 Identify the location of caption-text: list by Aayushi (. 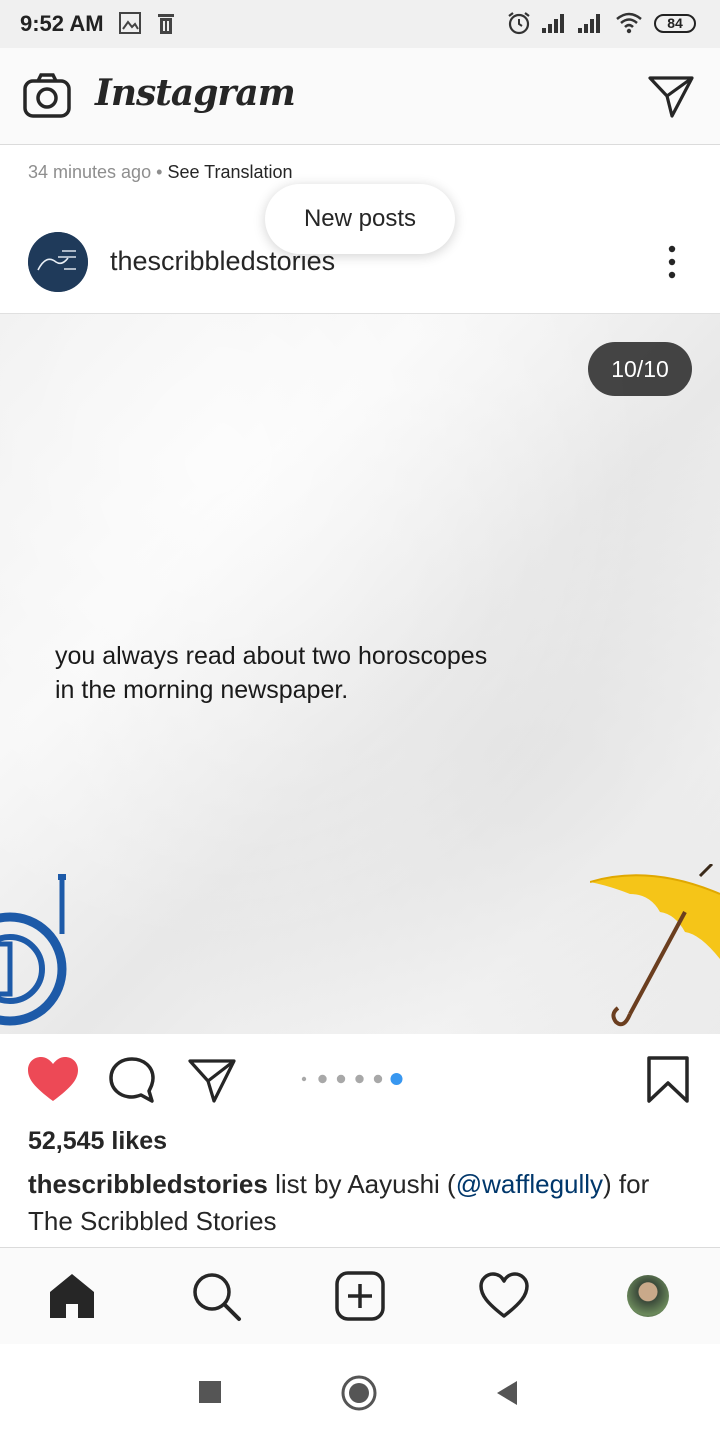
(361, 1184).